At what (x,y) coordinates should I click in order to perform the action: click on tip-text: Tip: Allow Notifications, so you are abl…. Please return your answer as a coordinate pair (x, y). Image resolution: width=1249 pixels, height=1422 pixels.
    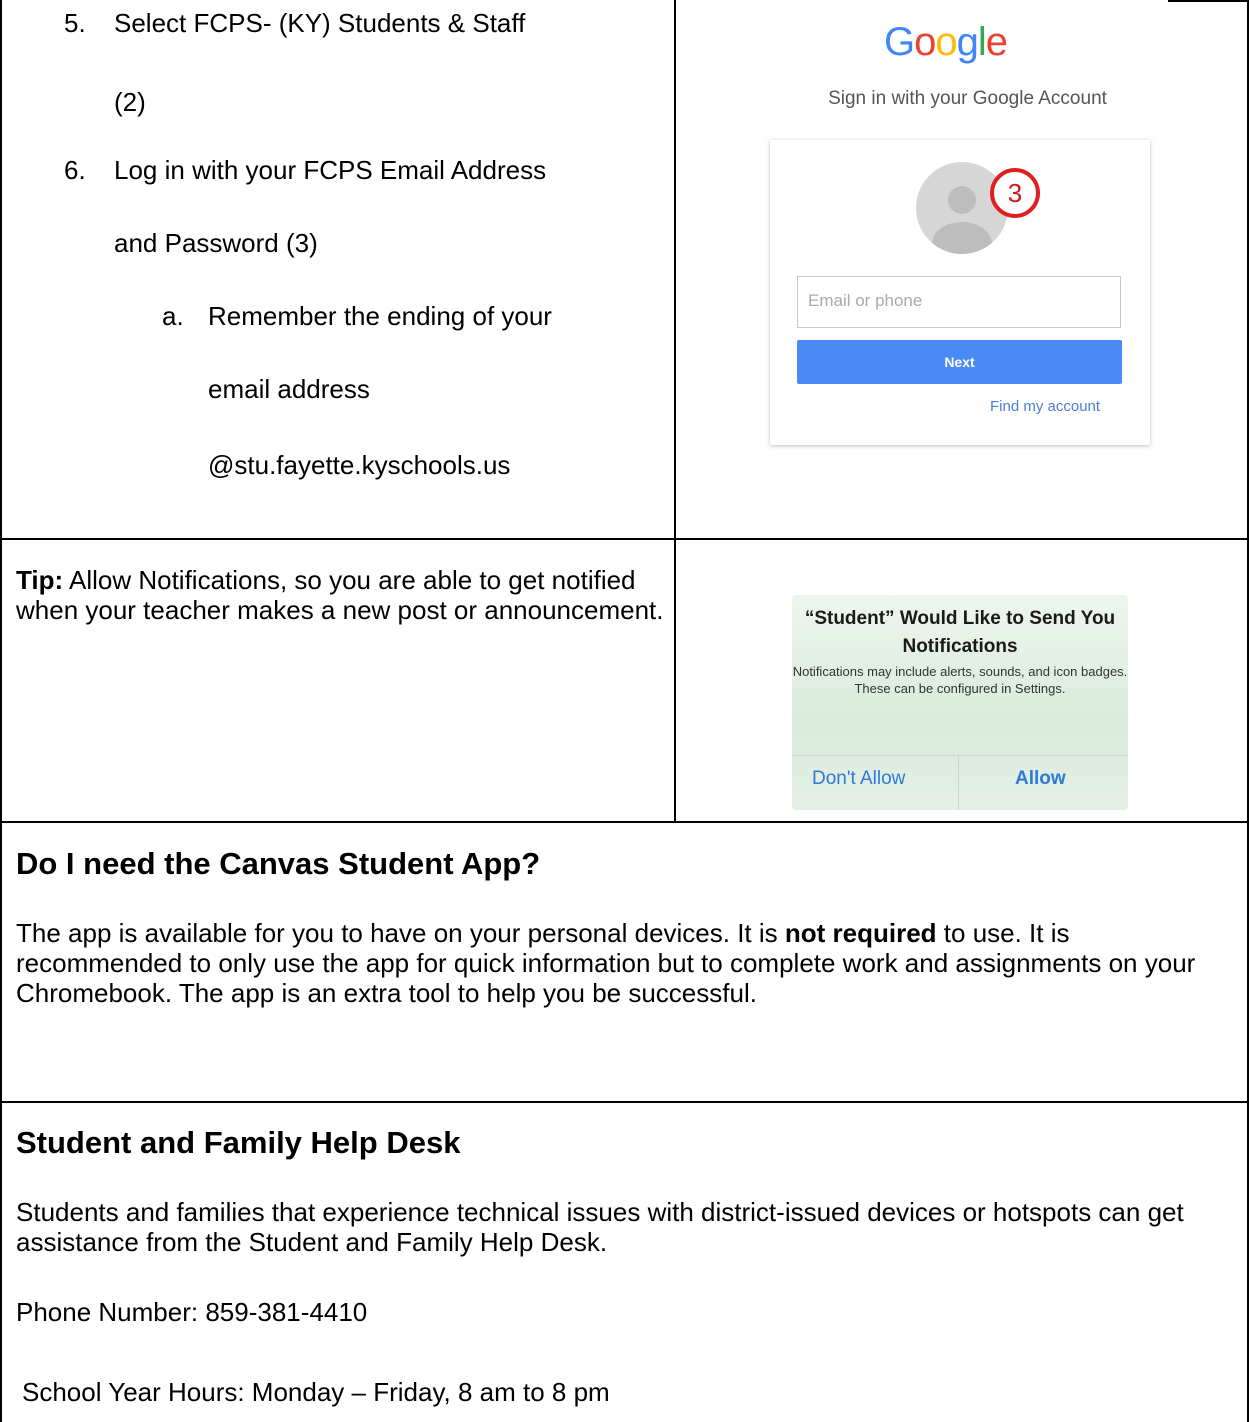
    Looking at the image, I should click on (341, 595).